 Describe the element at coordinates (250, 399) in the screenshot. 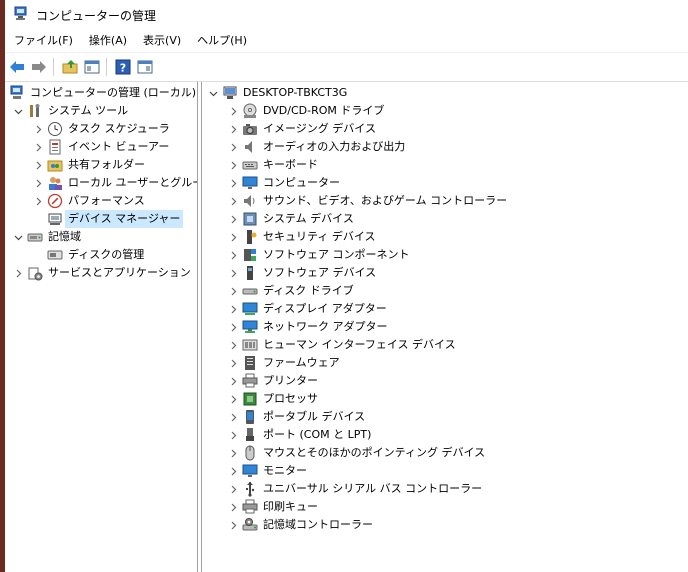

I see `processor-icon` at that location.